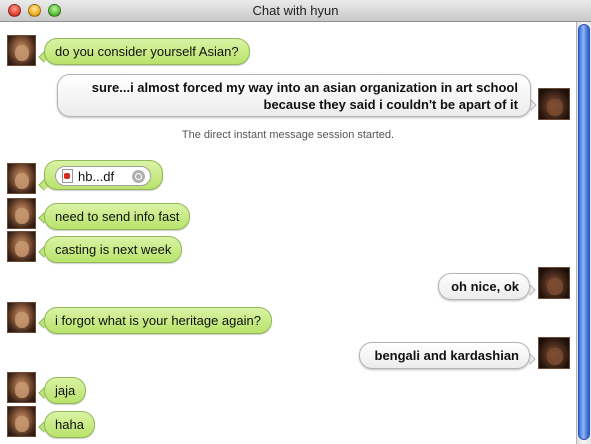 This screenshot has height=444, width=591. I want to click on file-attachment: hb...df, so click(103, 176).